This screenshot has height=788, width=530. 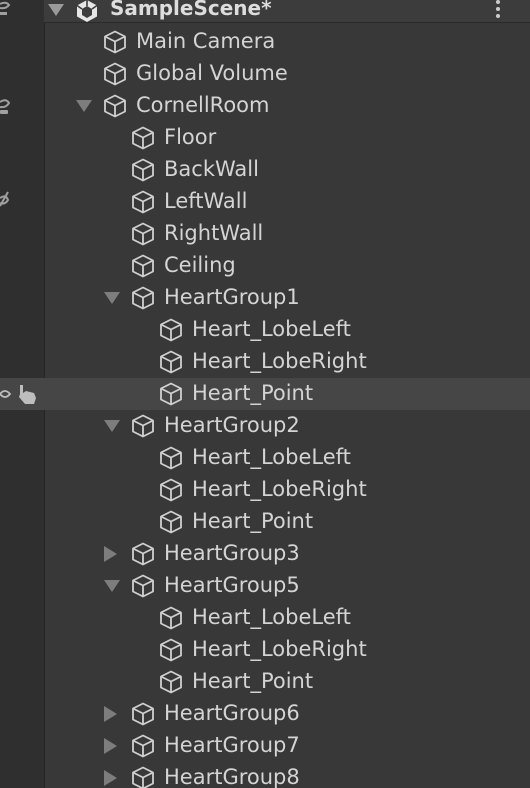 What do you see at coordinates (265, 138) in the screenshot?
I see `hierarchy-item: Floor` at bounding box center [265, 138].